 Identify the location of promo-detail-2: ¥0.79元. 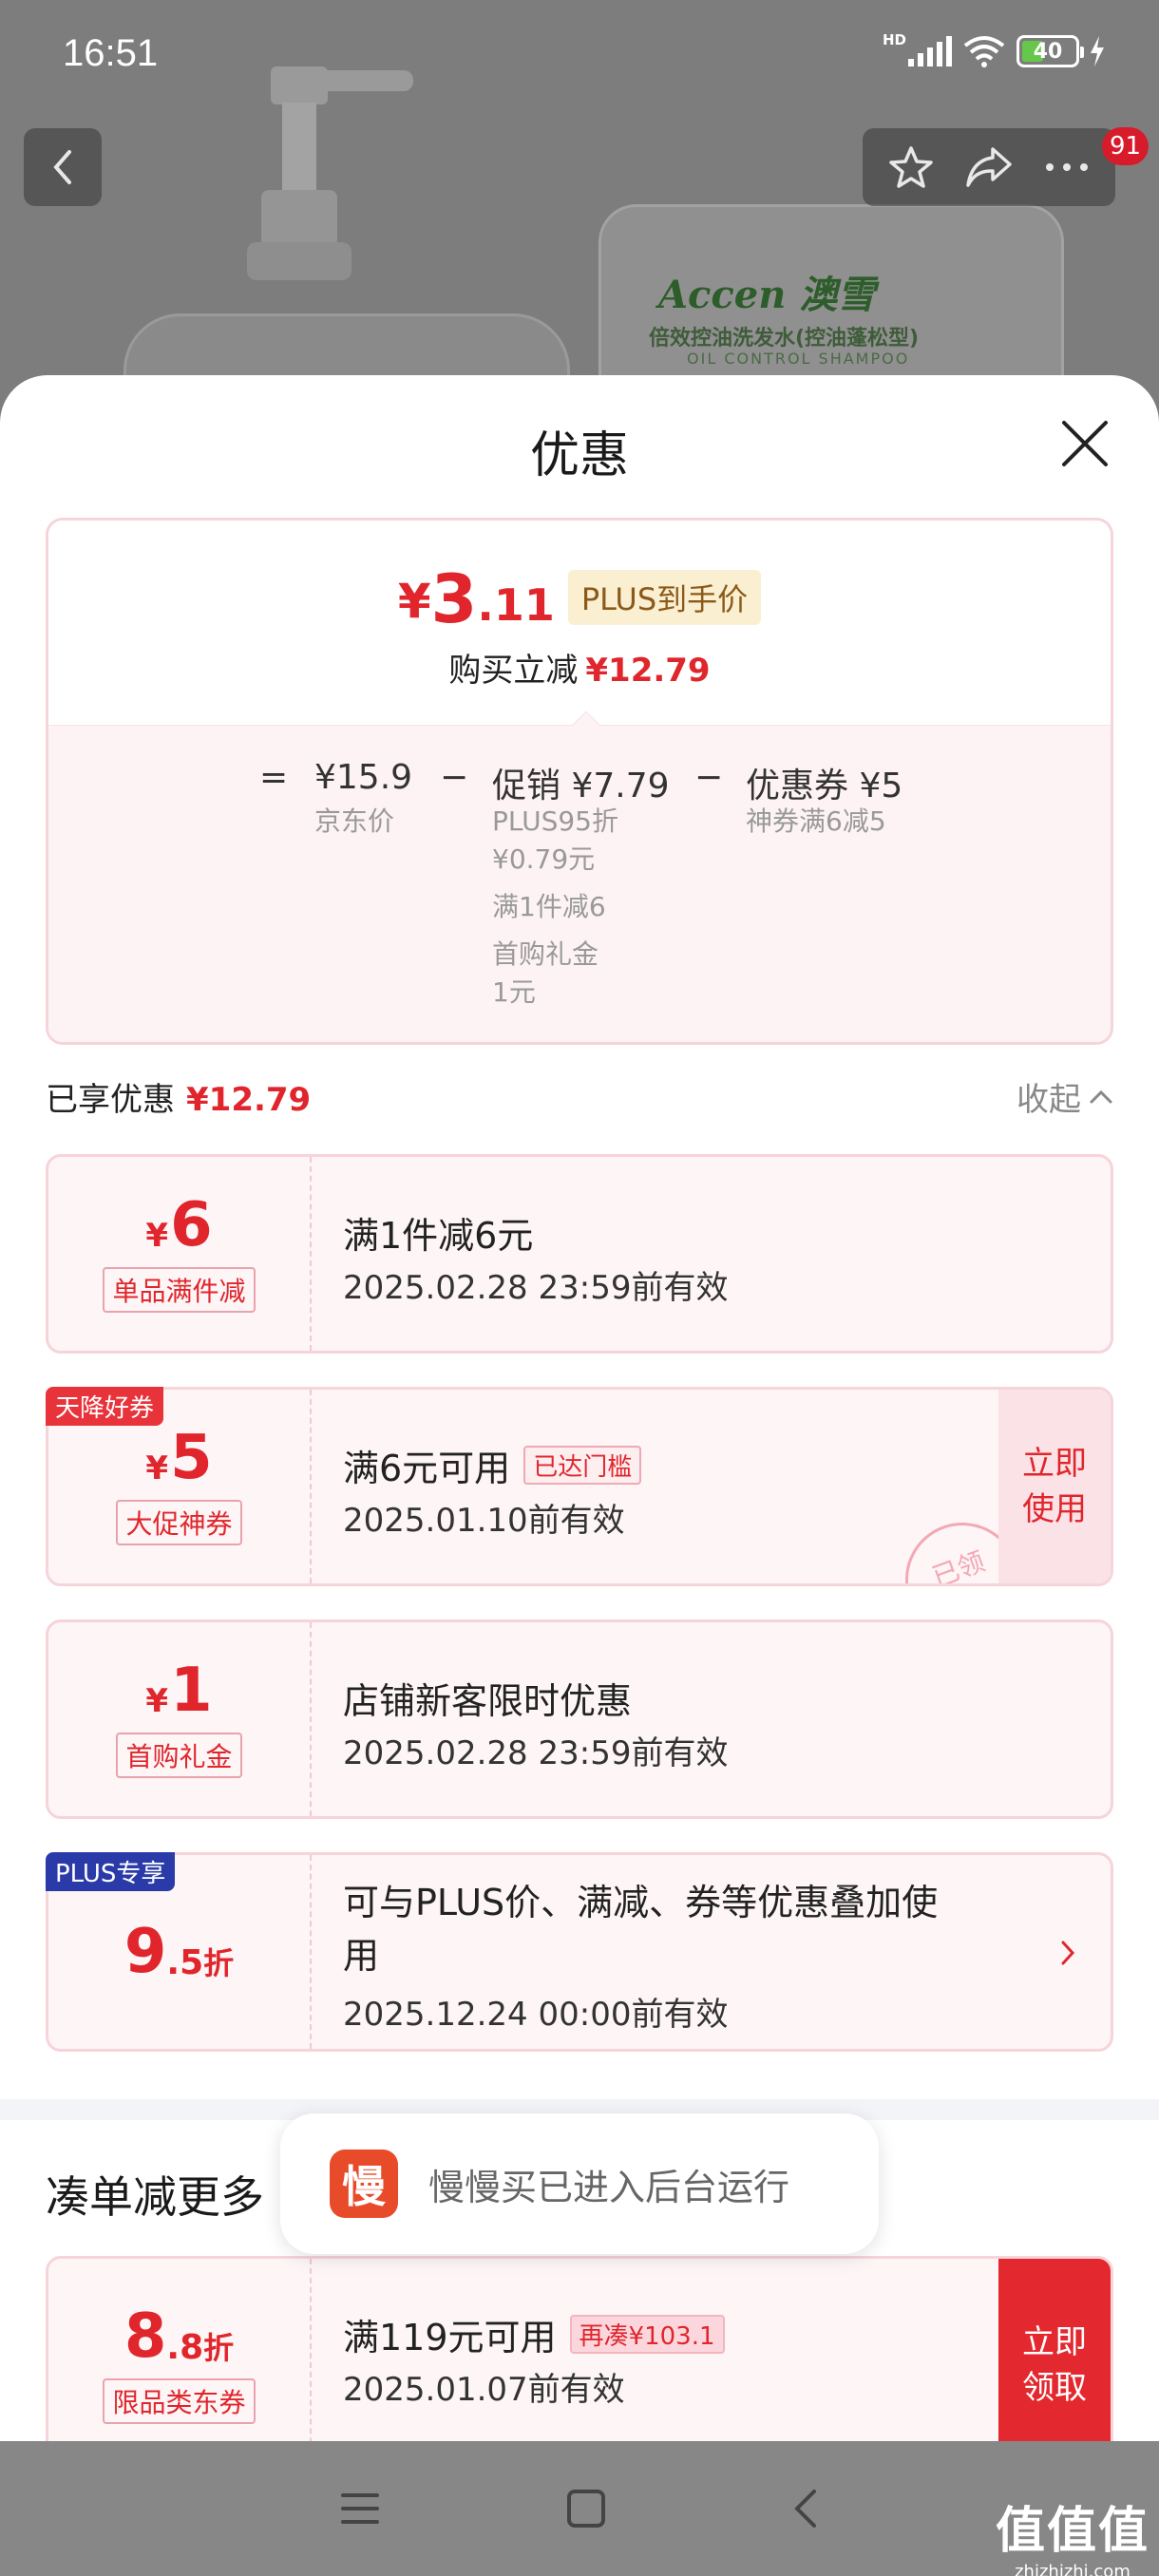
(544, 859).